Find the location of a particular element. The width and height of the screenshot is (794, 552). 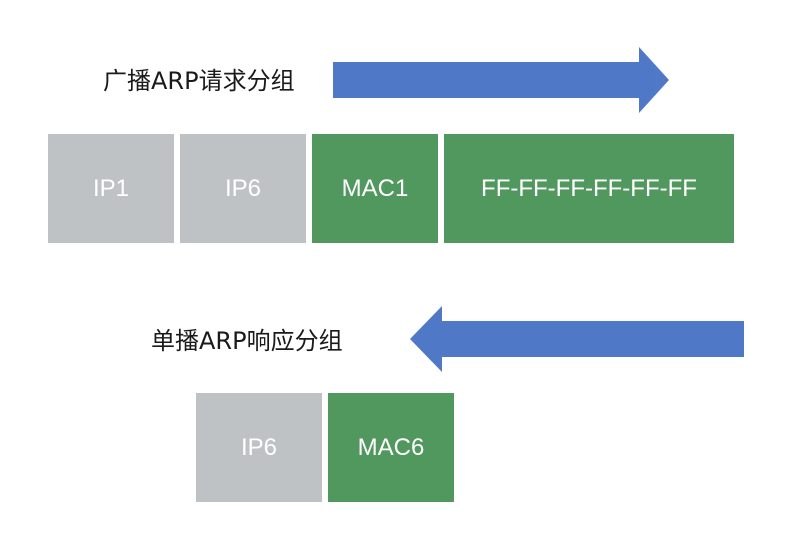

request-field-target-ip: IP6 is located at coordinates (243, 188).